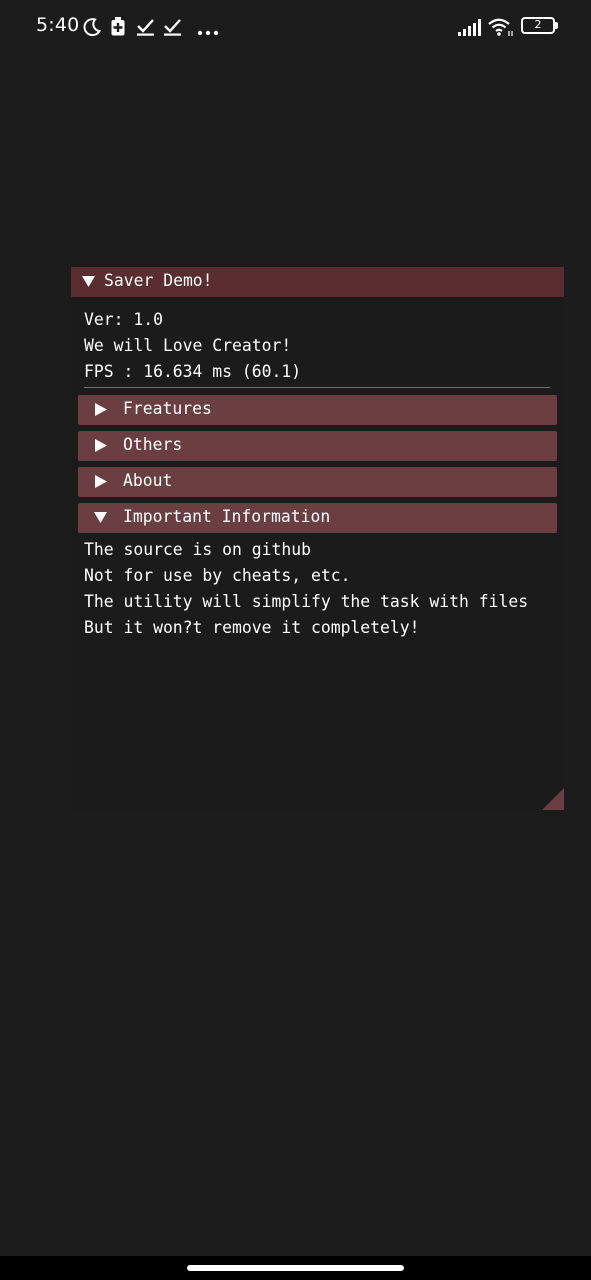  I want to click on do-not-disturb-moon-icon, so click(92, 27).